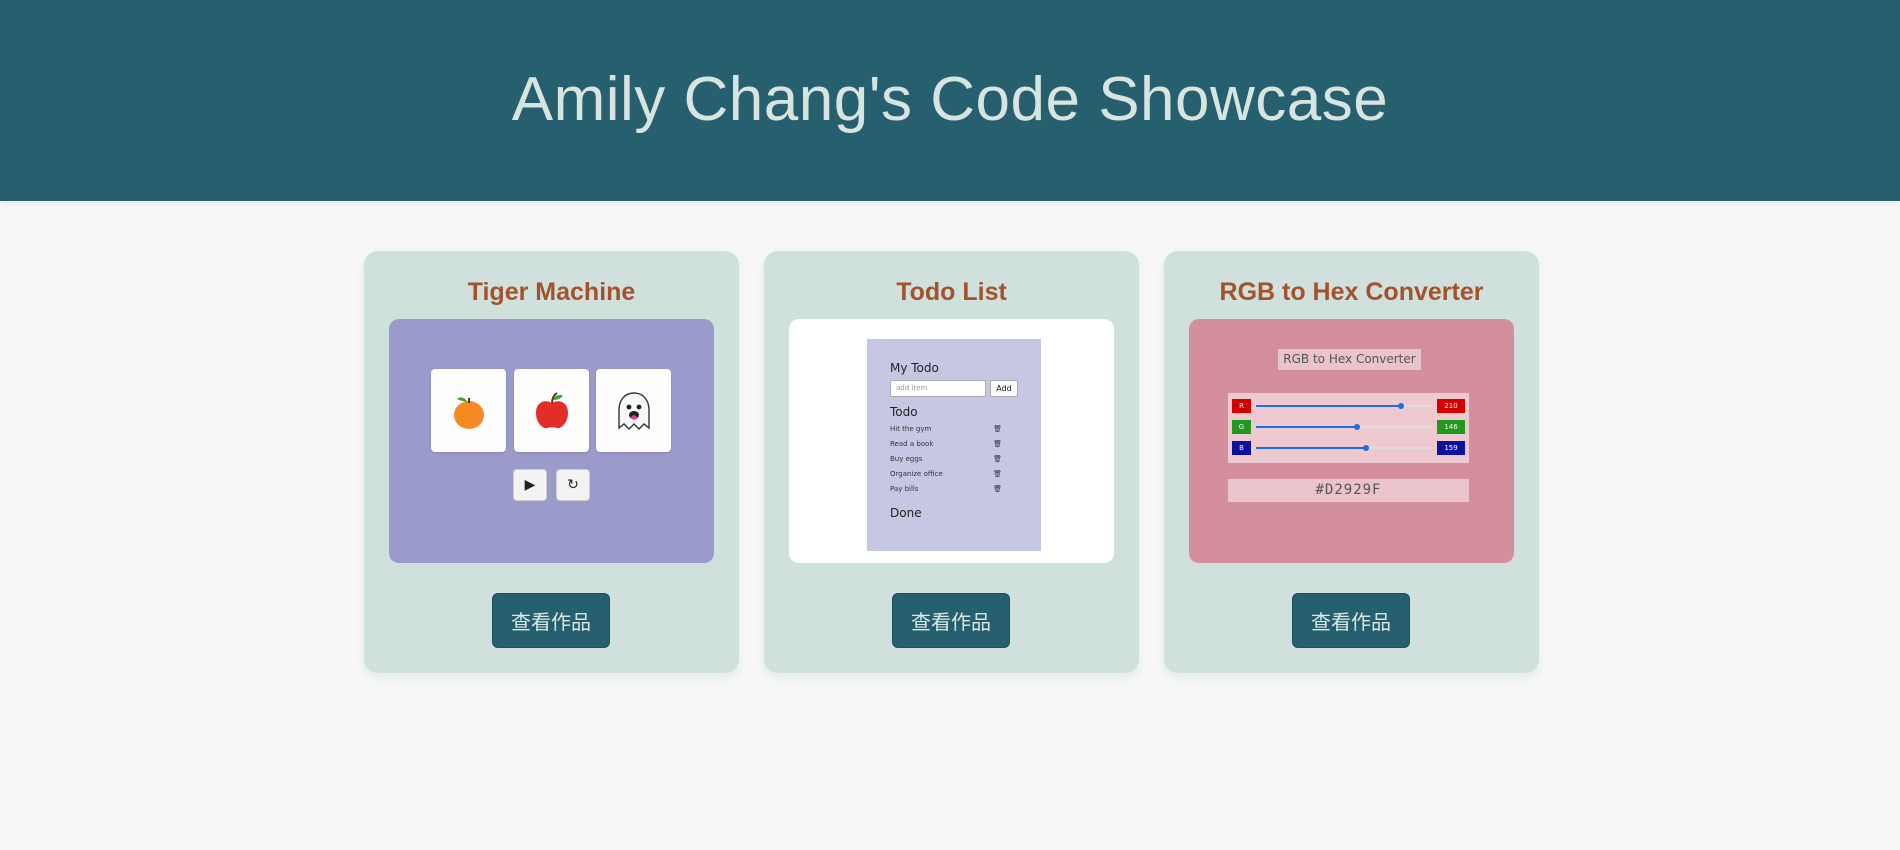 The image size is (1900, 850). I want to click on channel-value: 210, so click(1451, 406).